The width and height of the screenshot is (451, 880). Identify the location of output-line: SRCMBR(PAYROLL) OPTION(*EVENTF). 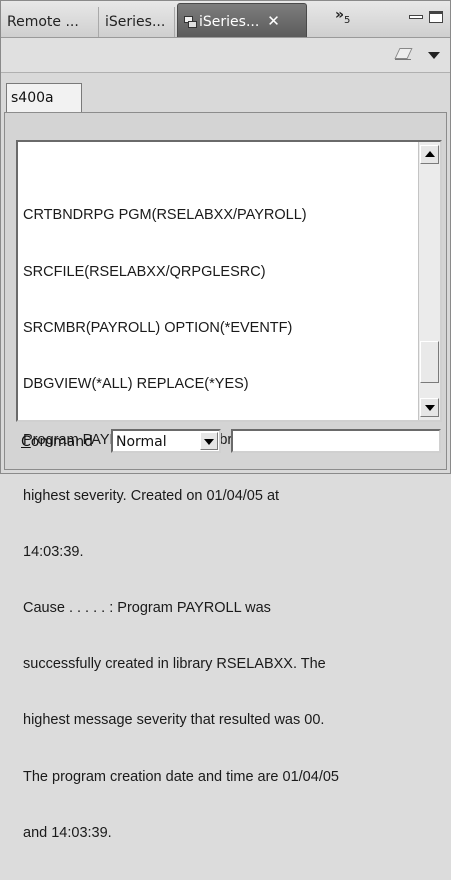
(158, 327).